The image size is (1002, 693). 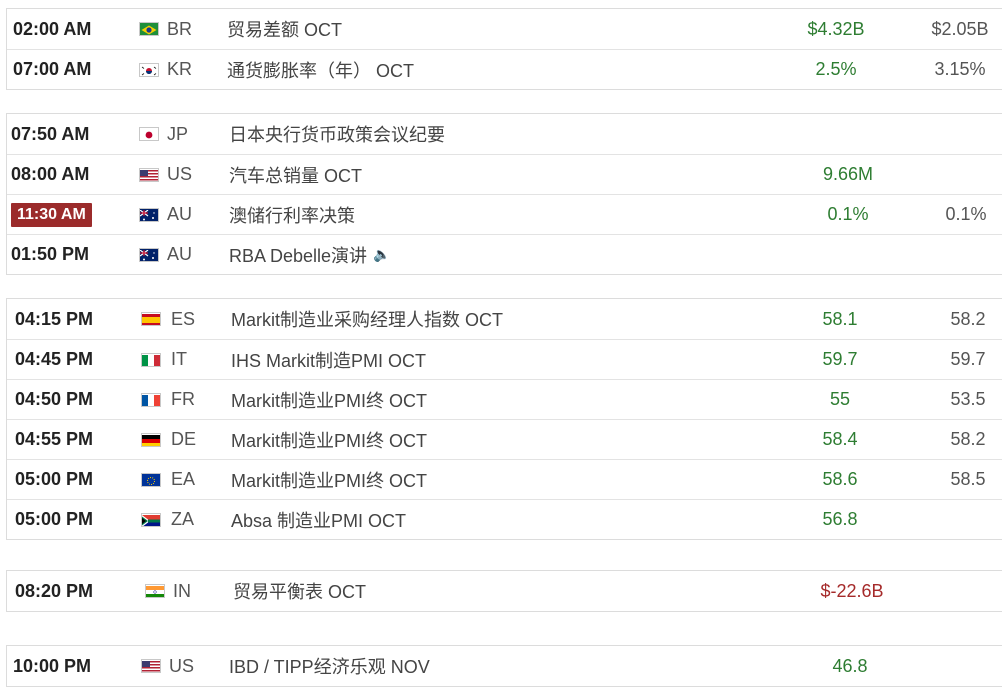 What do you see at coordinates (850, 665) in the screenshot?
I see `actual-value: 46.8` at bounding box center [850, 665].